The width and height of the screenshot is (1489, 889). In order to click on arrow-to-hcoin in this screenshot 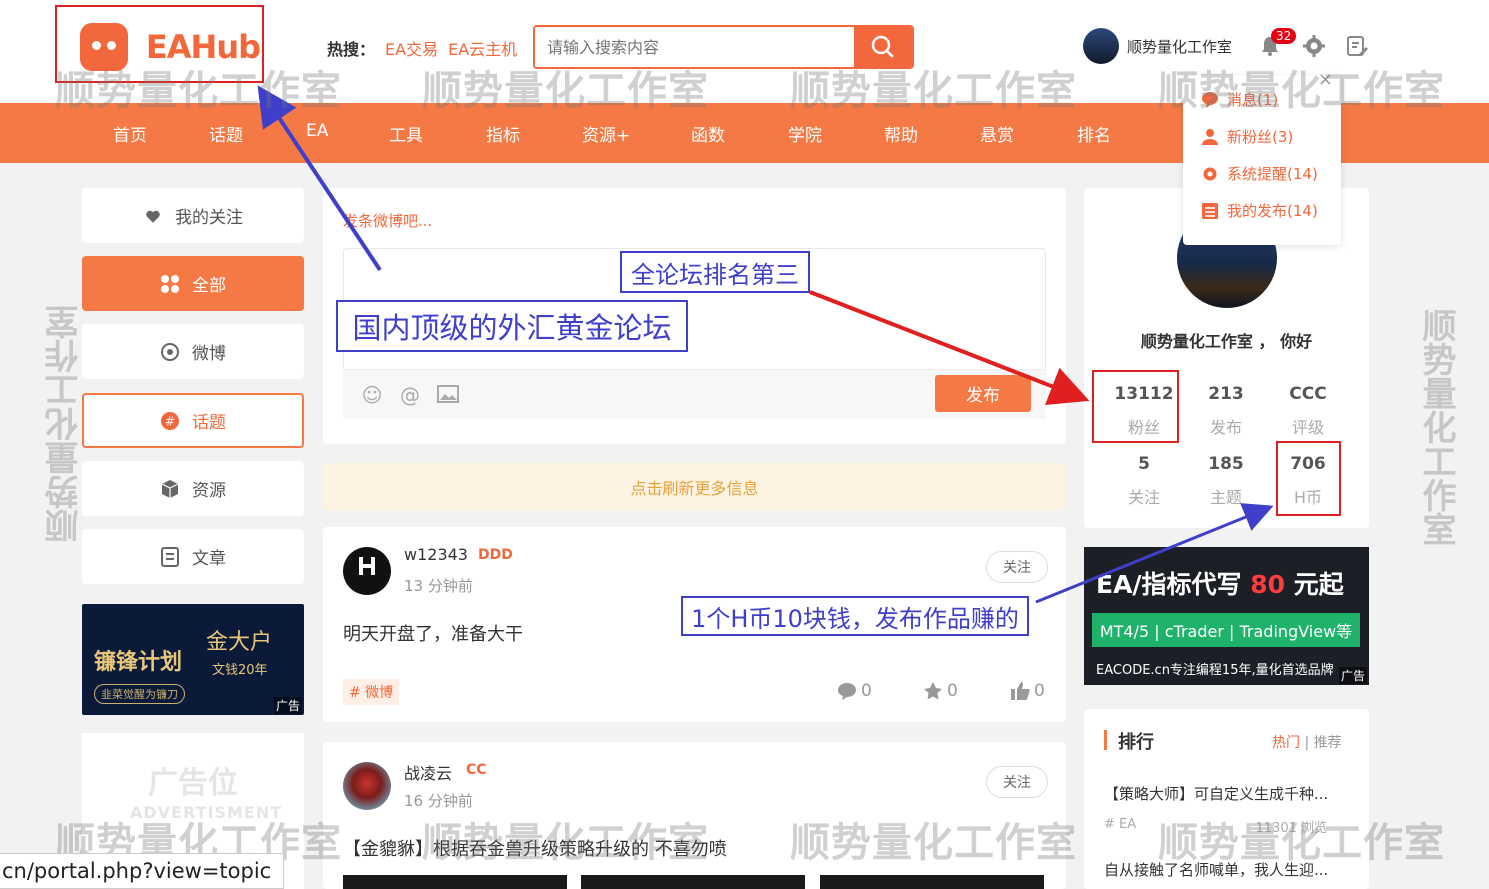, I will do `click(1154, 553)`.